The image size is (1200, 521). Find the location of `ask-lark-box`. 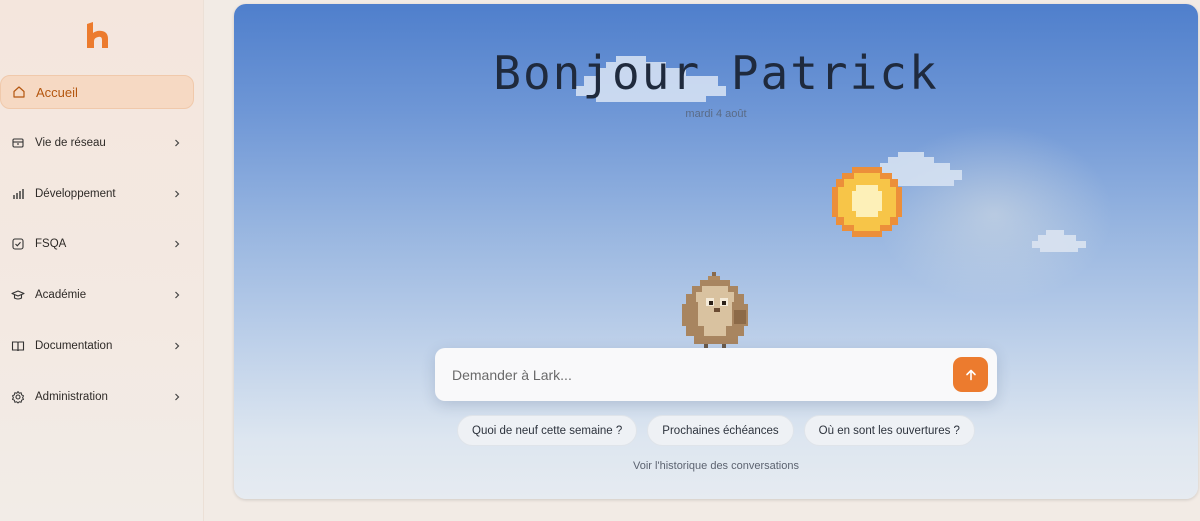

ask-lark-box is located at coordinates (716, 374).